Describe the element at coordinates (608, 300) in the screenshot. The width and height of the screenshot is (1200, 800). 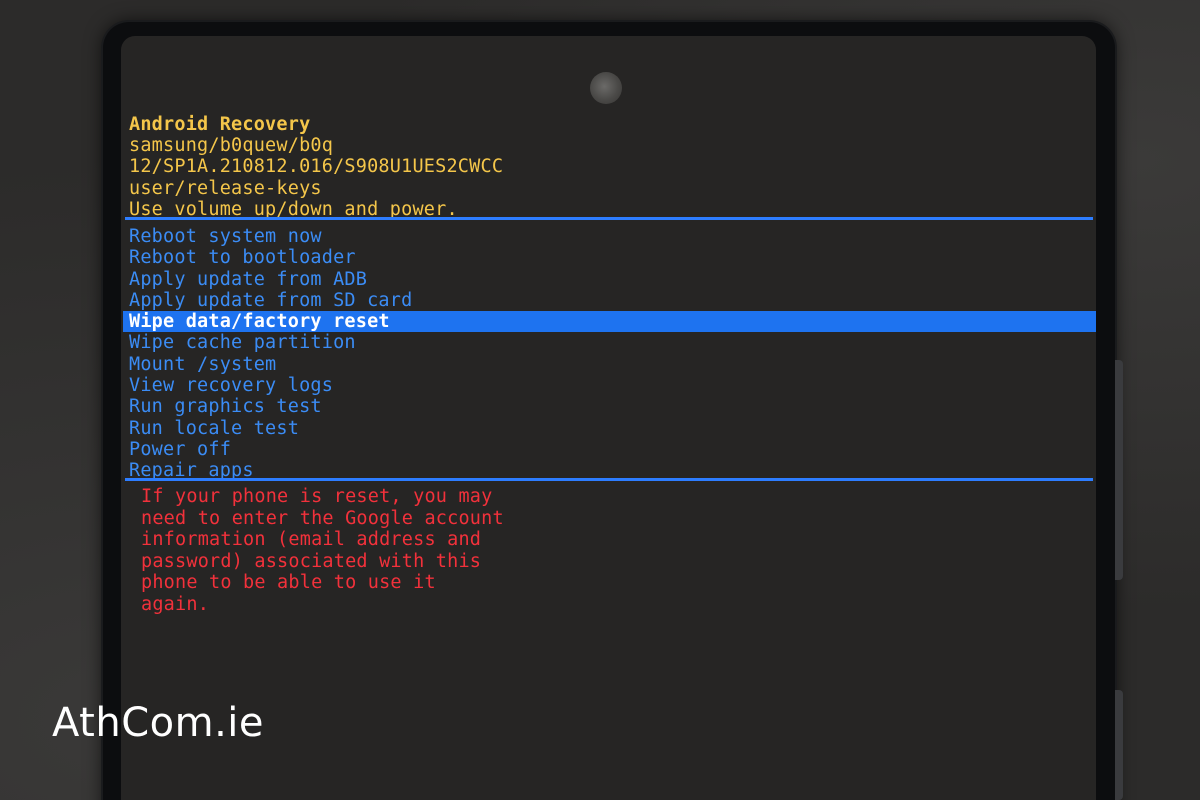
I see `menu-item-apply-update-sd: Apply update from SD card` at that location.